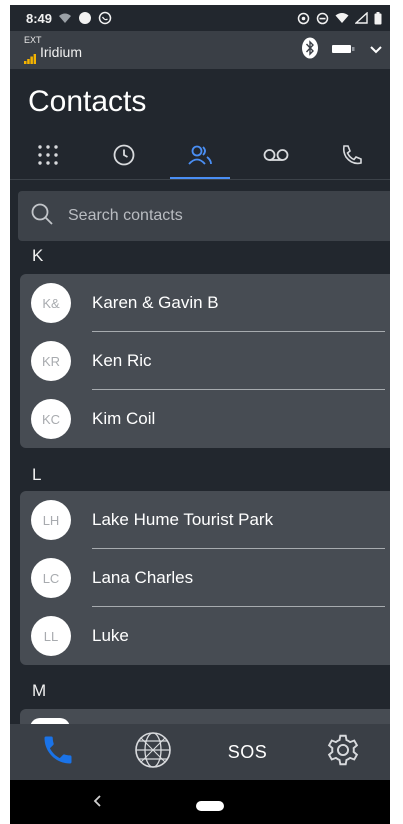  What do you see at coordinates (30, 60) in the screenshot?
I see `signal-strength-icon` at bounding box center [30, 60].